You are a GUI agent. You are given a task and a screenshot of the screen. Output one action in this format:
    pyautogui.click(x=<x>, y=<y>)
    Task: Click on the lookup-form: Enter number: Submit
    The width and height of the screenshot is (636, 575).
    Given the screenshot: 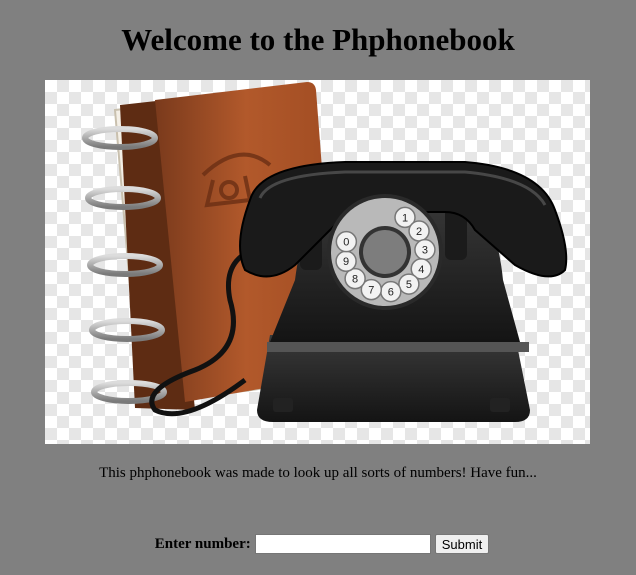 What is the action you would take?
    pyautogui.click(x=318, y=544)
    